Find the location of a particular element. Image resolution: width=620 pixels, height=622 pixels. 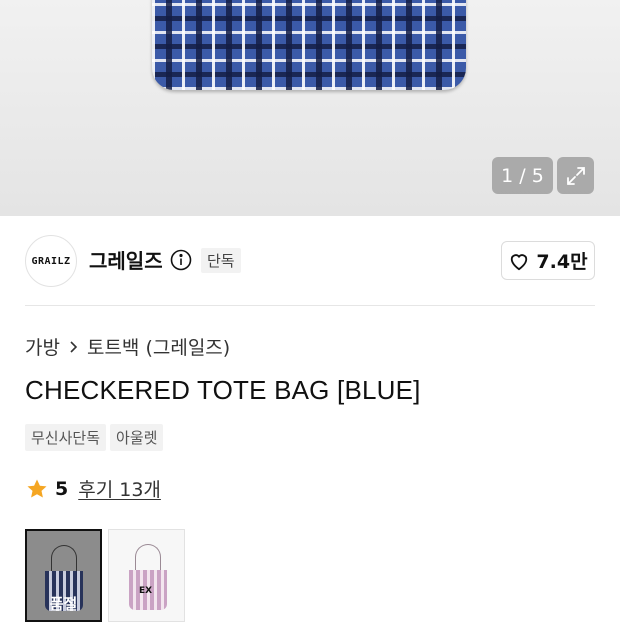

exclusive-badge: 단독 is located at coordinates (221, 260).